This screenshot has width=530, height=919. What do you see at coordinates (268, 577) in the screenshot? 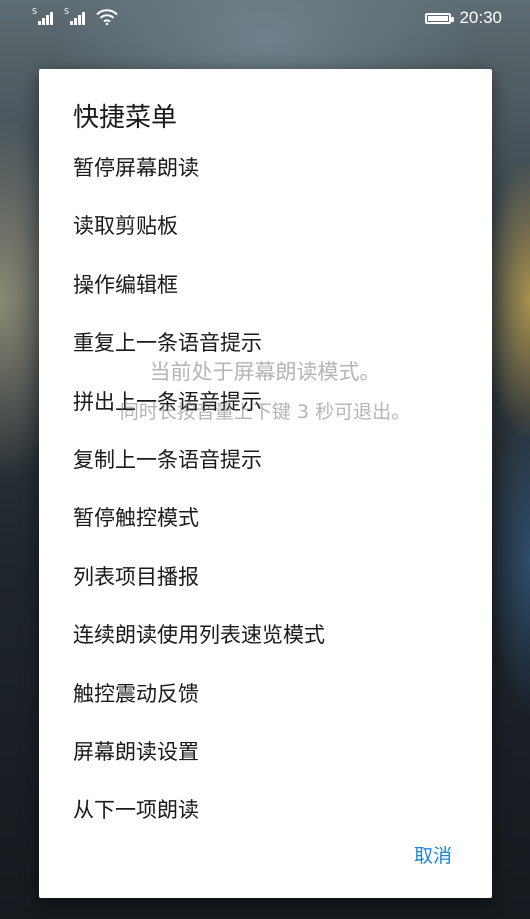
I see `menu-item: 列表项目播报` at bounding box center [268, 577].